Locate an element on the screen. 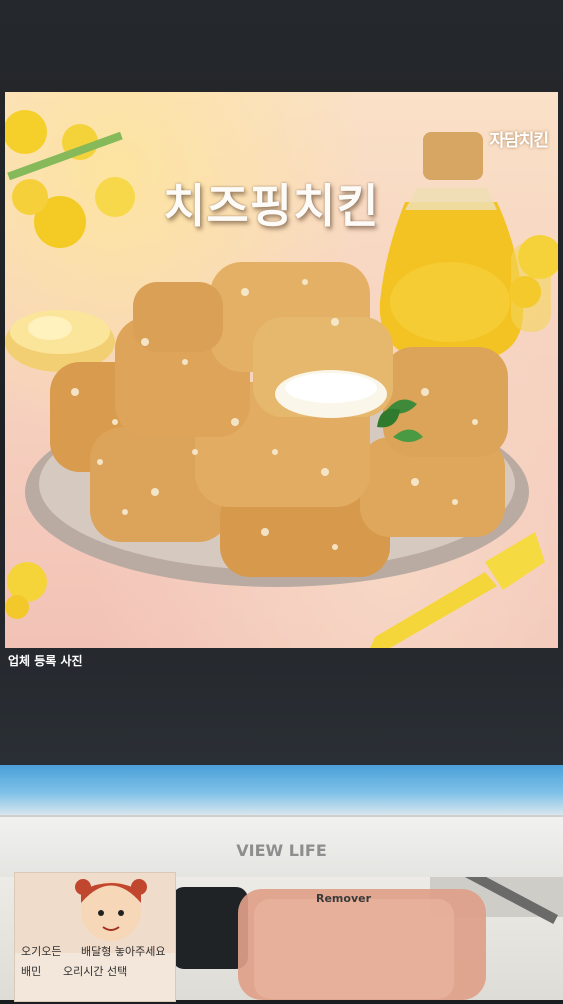  sticky-note: 오기오든 배달형 놓아주세요 배민 오리시간 선택 is located at coordinates (95, 937).